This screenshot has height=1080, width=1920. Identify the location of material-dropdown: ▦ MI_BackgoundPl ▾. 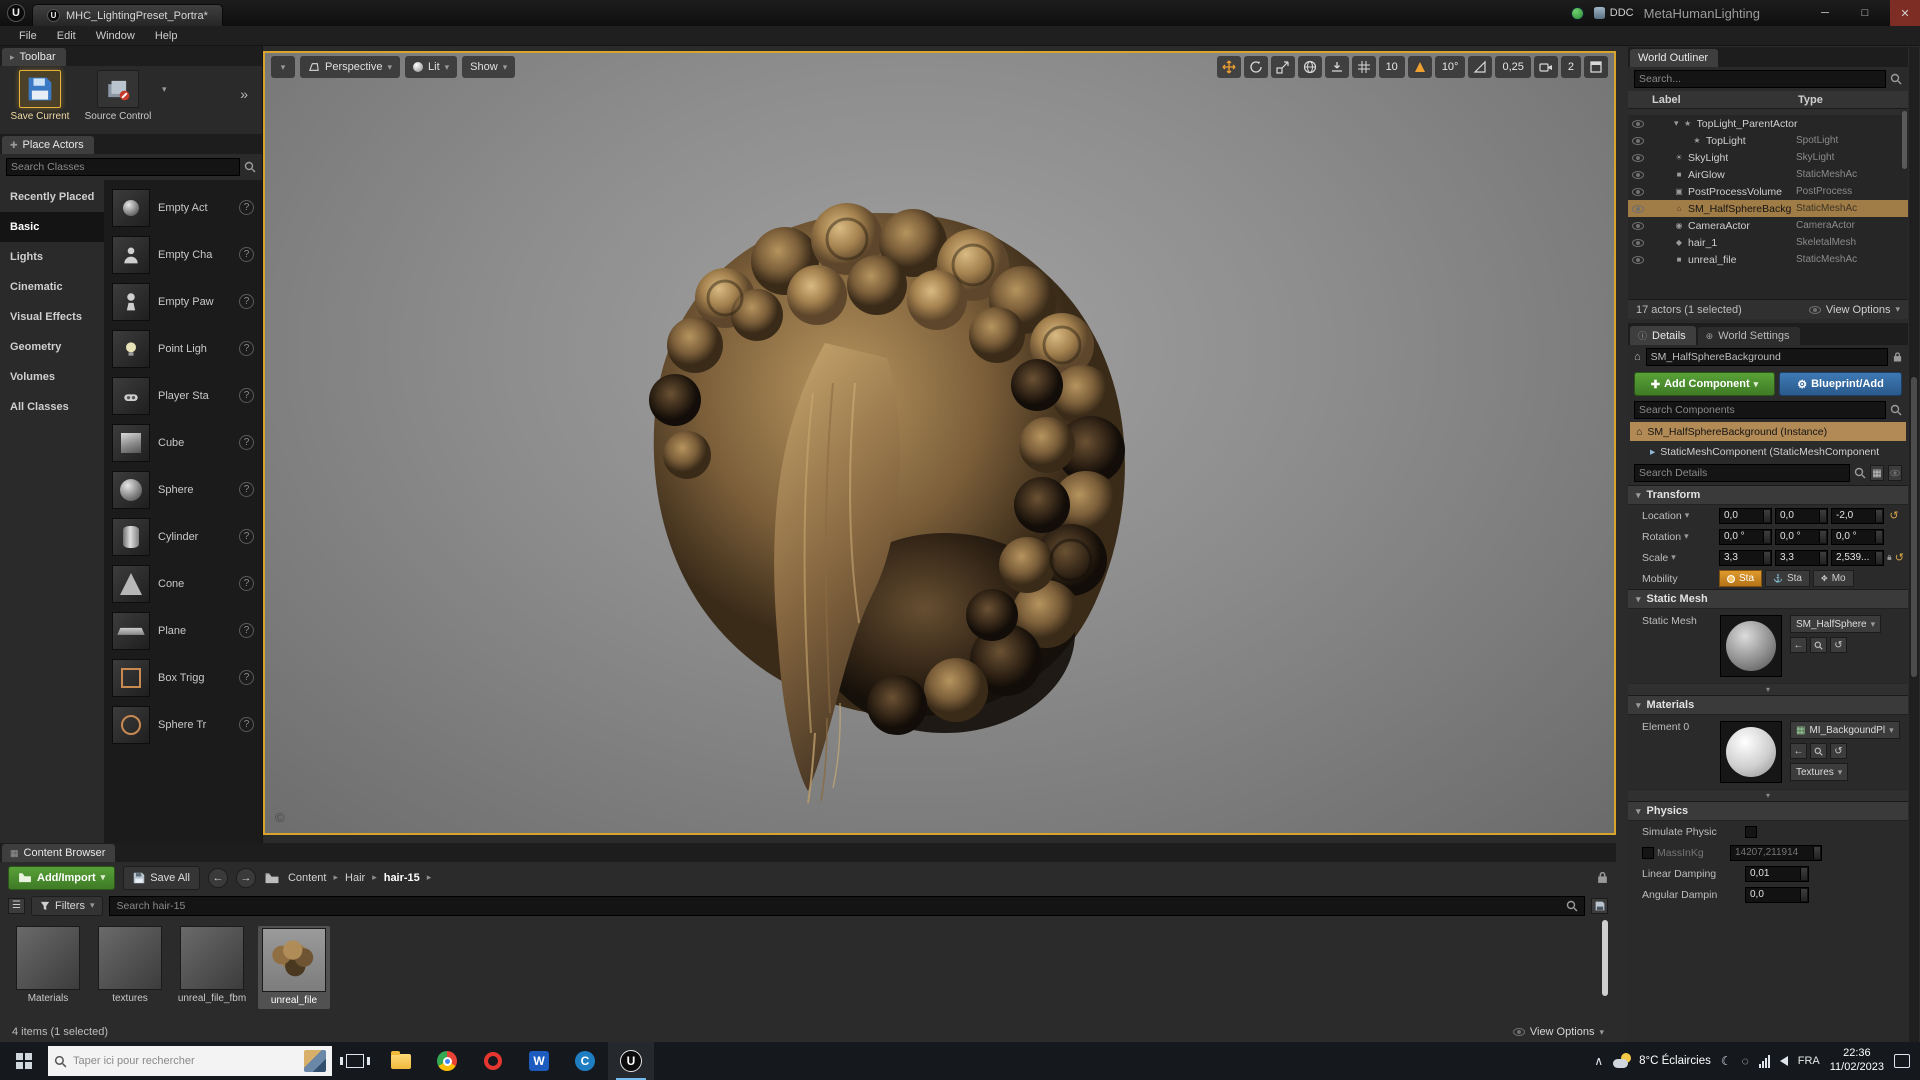
(1845, 730).